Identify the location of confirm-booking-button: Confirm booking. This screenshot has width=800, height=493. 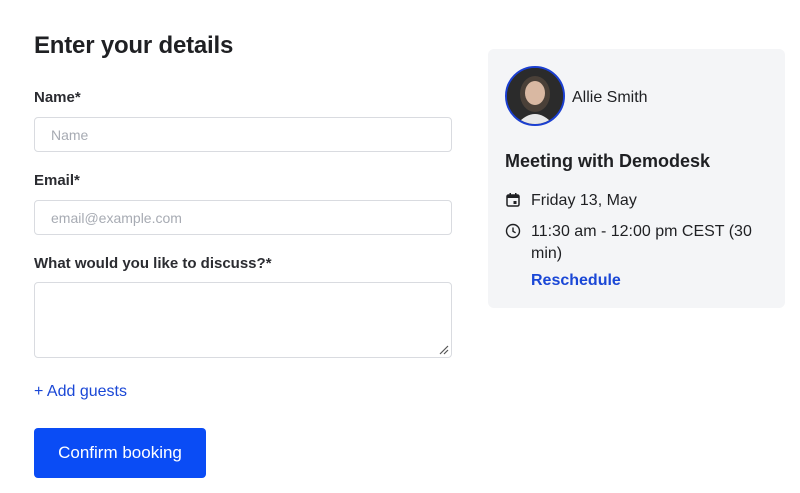
(120, 453).